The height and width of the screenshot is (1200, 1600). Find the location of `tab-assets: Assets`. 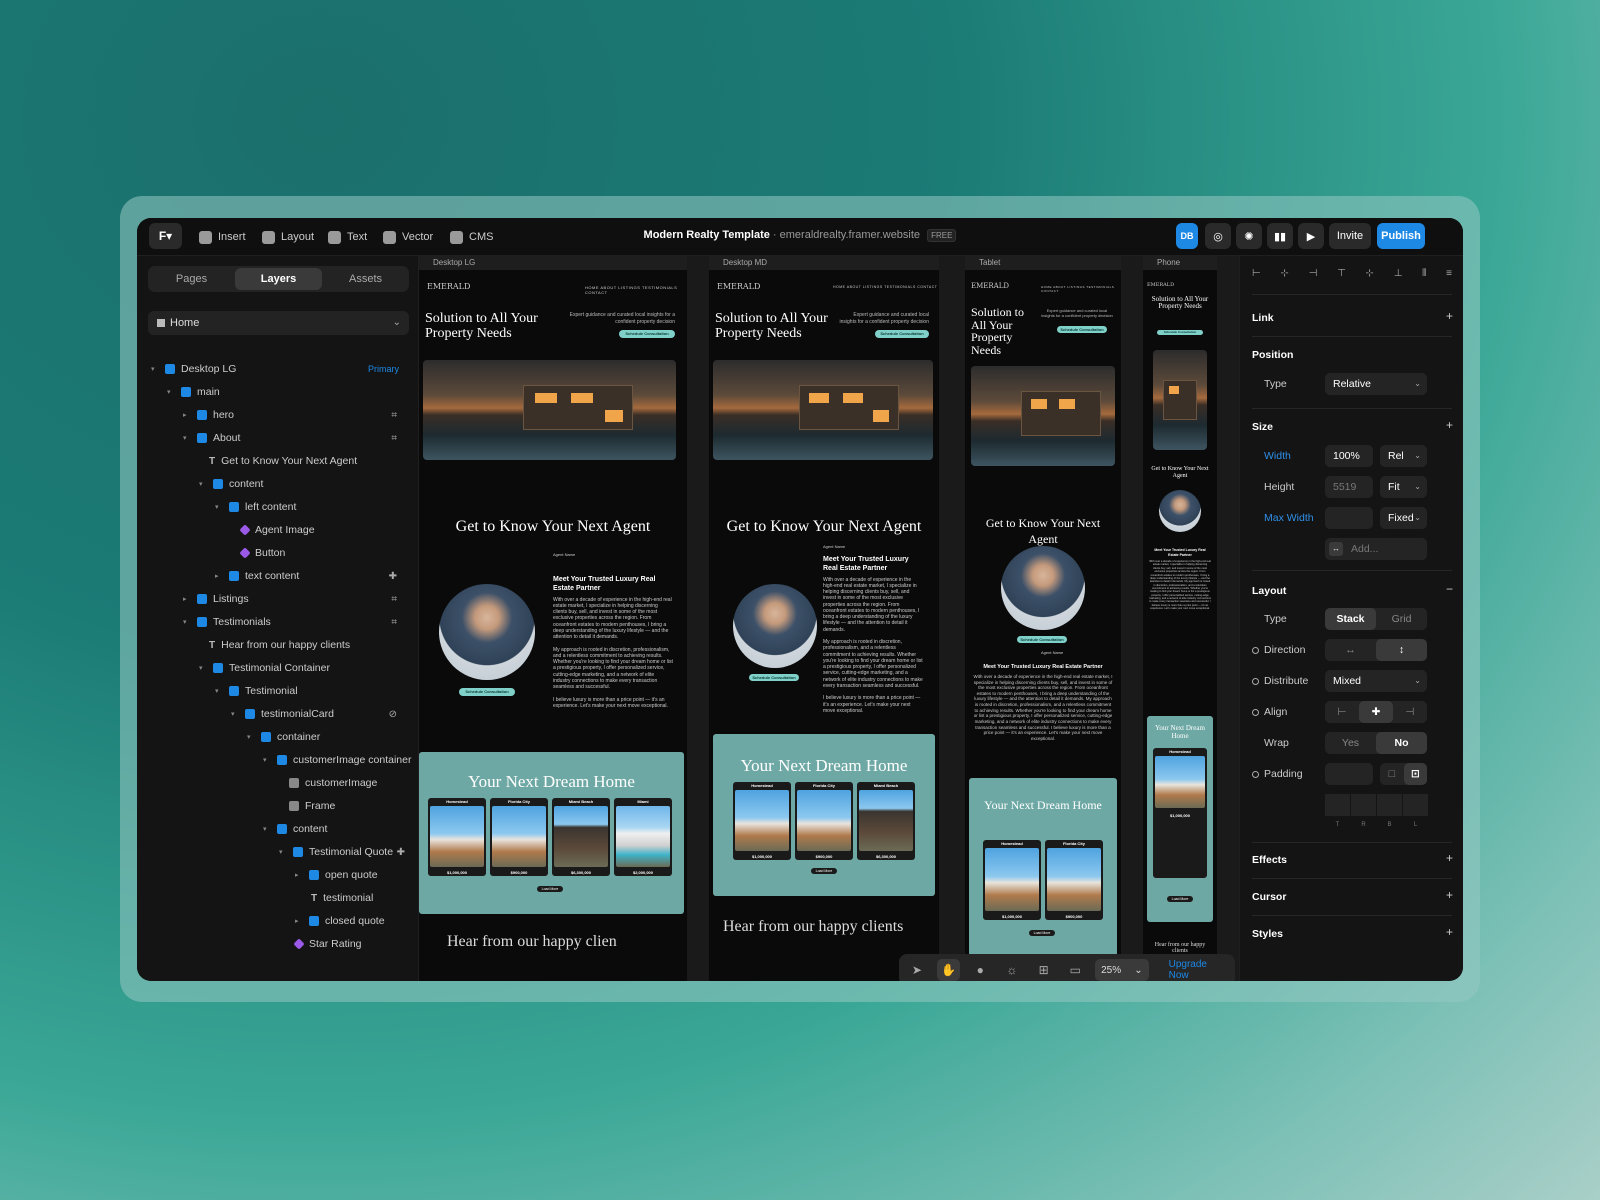

tab-assets: Assets is located at coordinates (365, 279).